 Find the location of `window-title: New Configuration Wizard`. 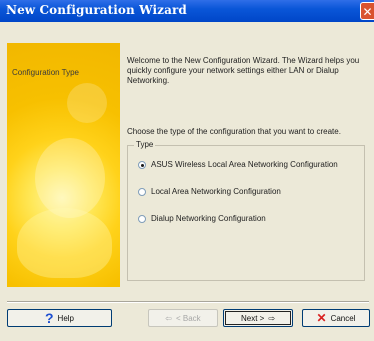

window-title: New Configuration Wizard is located at coordinates (96, 10).